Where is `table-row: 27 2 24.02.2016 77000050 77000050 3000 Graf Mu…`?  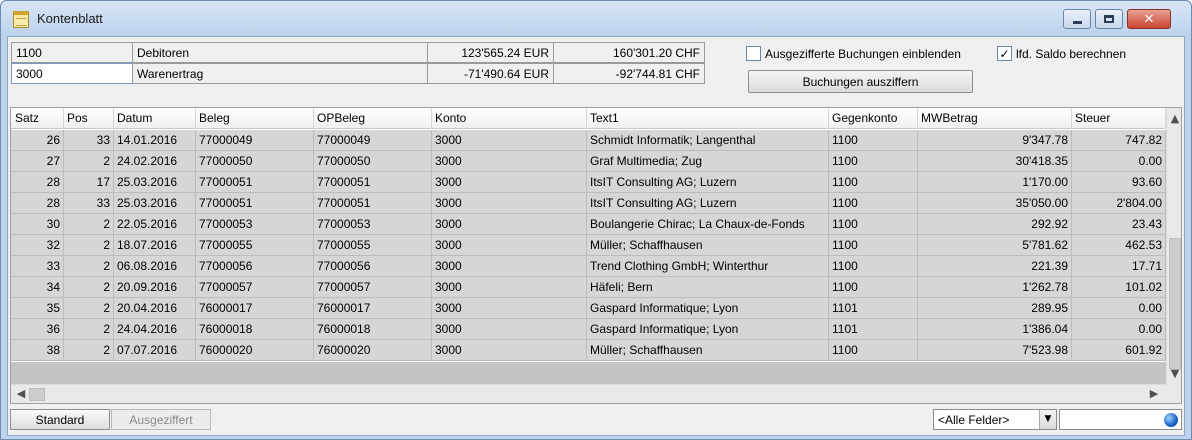
table-row: 27 2 24.02.2016 77000050 77000050 3000 Graf Mu… is located at coordinates (588, 161).